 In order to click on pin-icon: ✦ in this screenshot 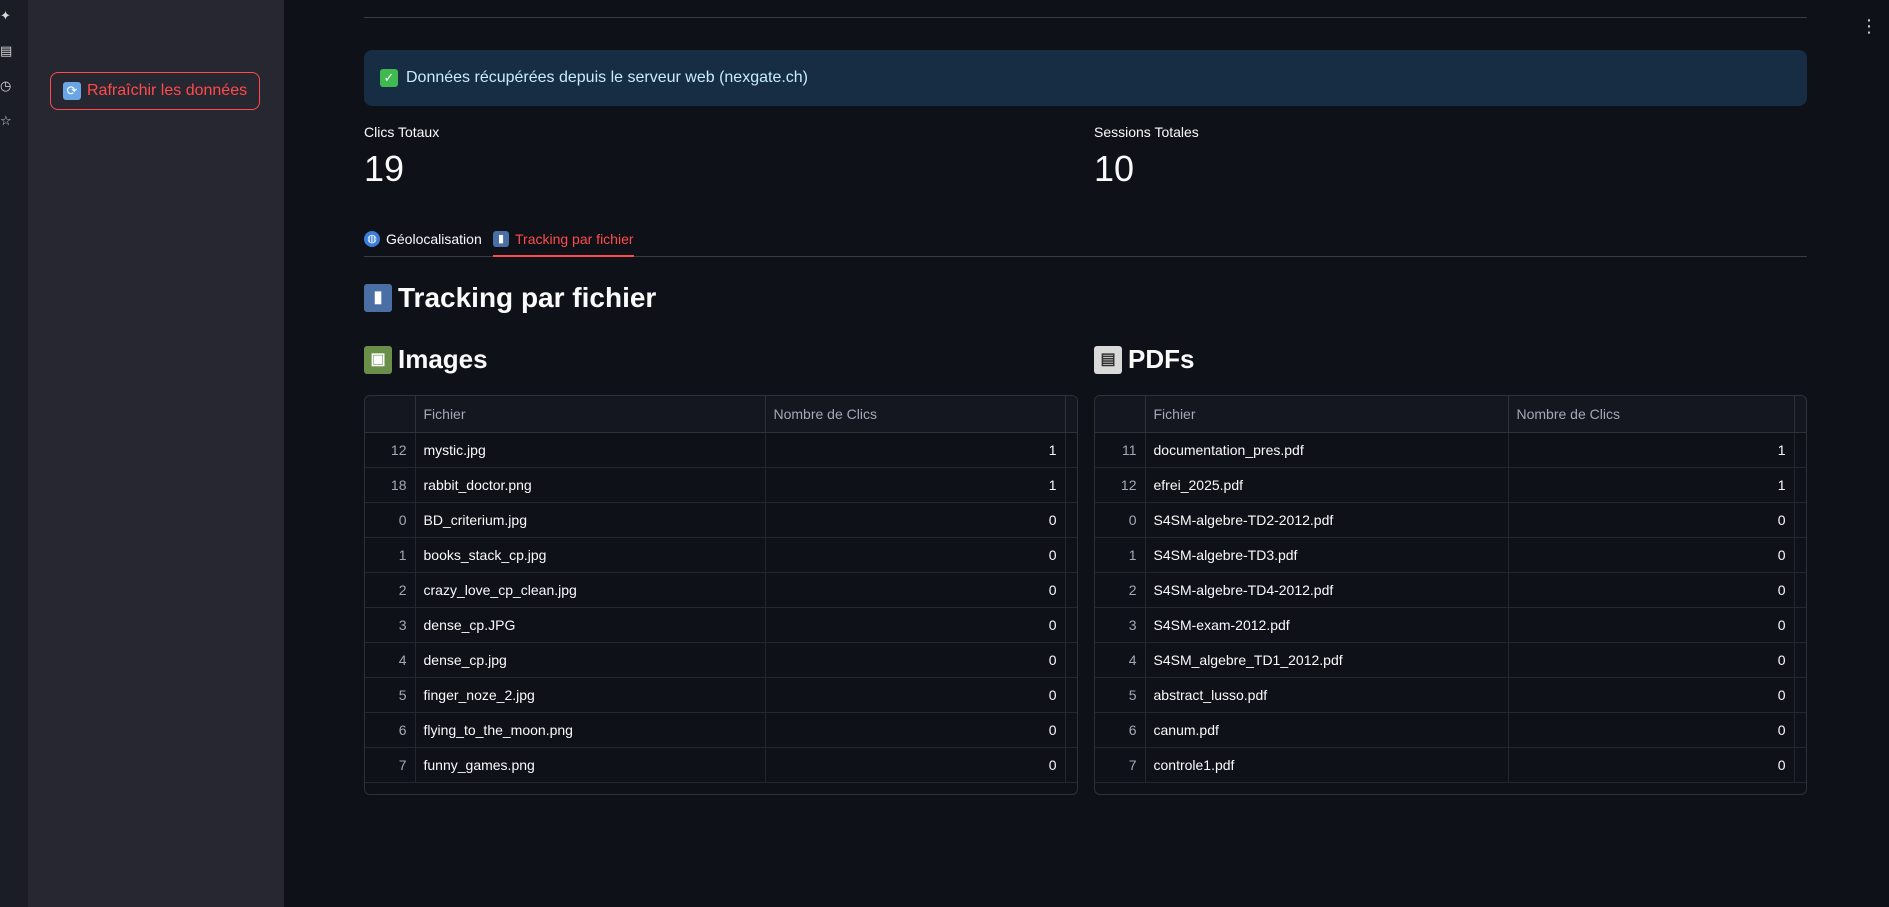, I will do `click(7, 17)`.